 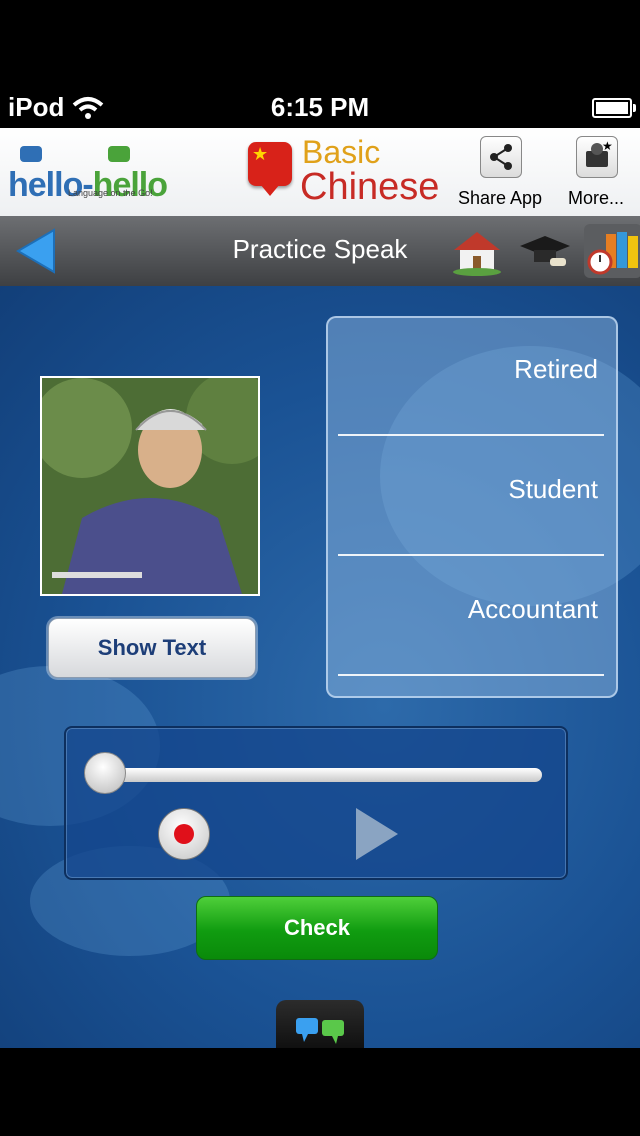 I want to click on share-app-label: Share App, so click(x=500, y=198).